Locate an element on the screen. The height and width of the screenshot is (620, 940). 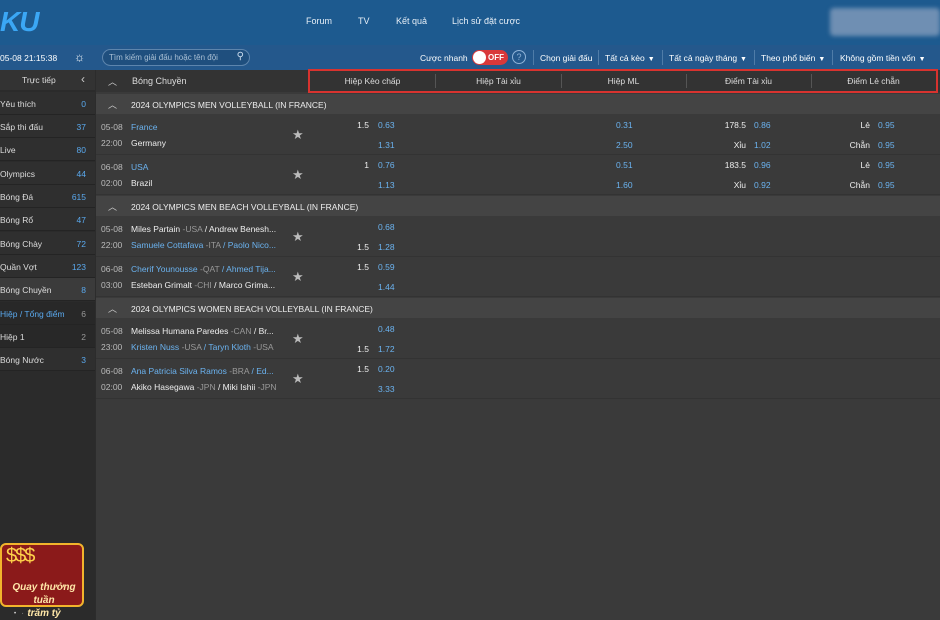
home-team: France is located at coordinates (206, 127).